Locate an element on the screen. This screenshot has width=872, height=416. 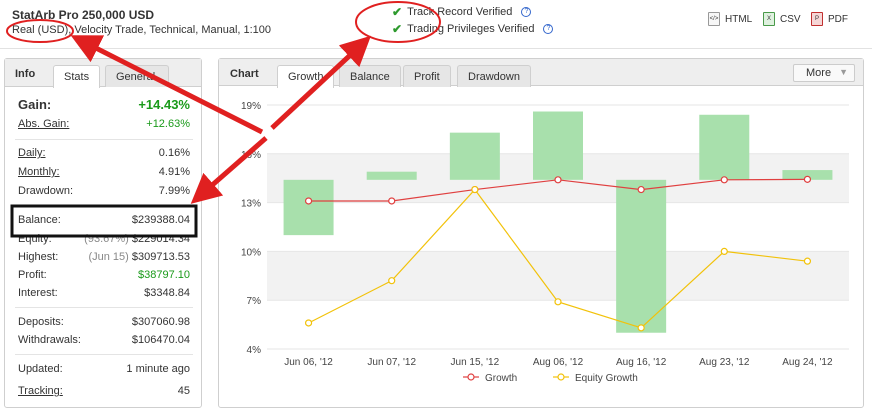
export-csv-label: CSV is located at coordinates (790, 19).